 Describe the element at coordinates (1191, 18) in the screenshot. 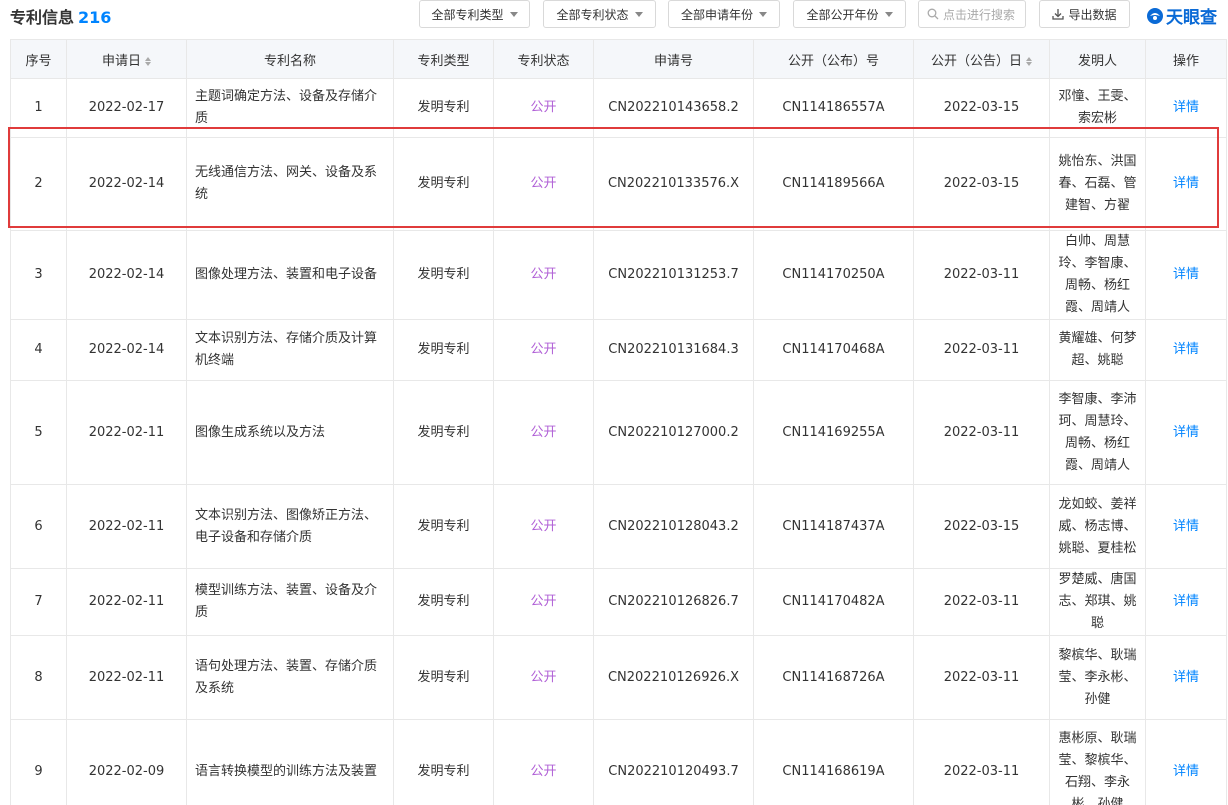

I see `logo-text: 天眼查` at that location.